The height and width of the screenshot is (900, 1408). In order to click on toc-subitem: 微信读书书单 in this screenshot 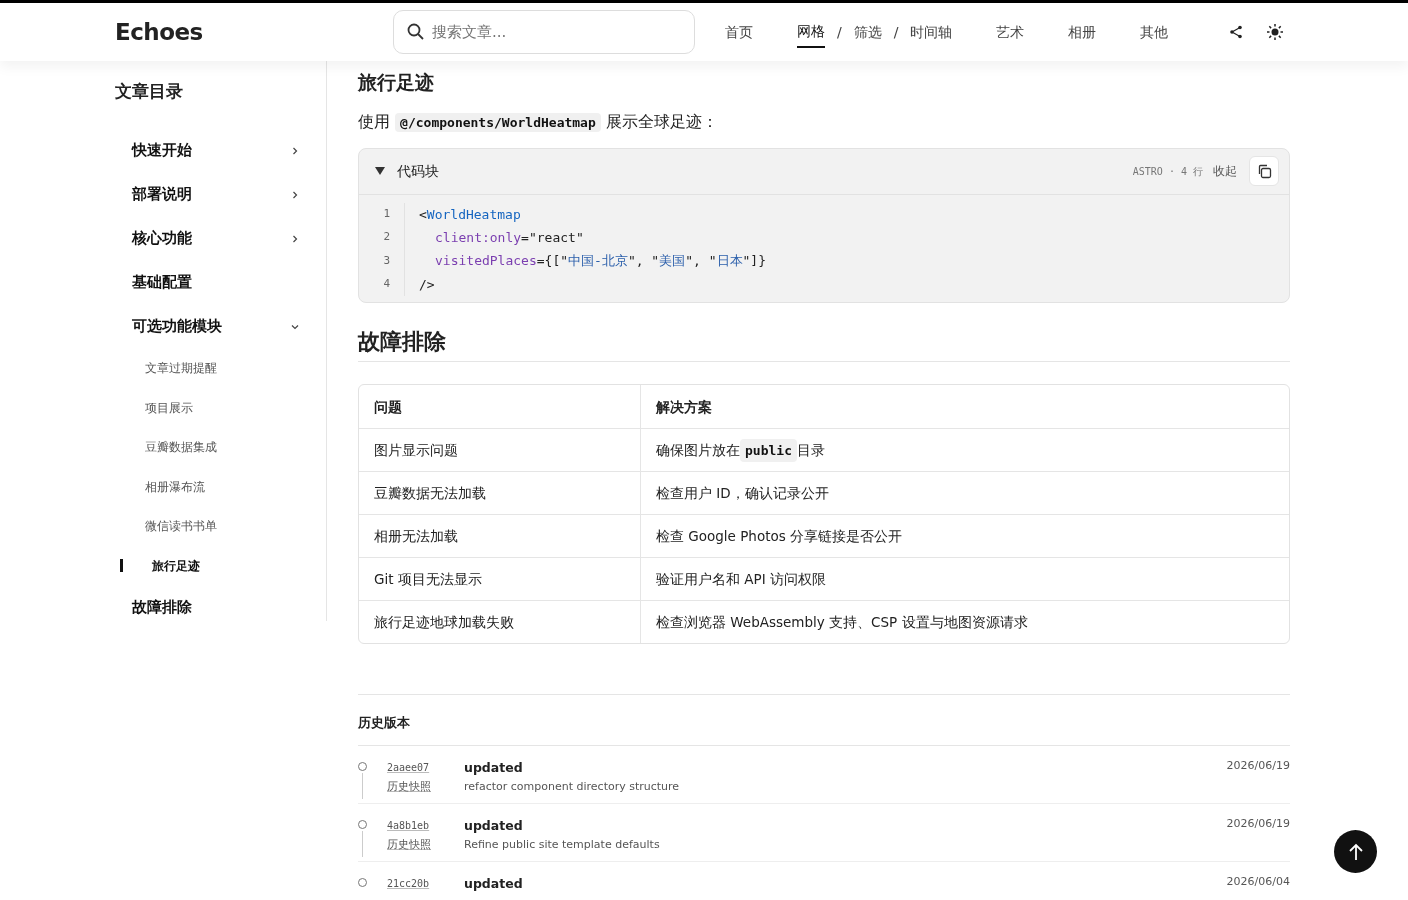, I will do `click(220, 526)`.